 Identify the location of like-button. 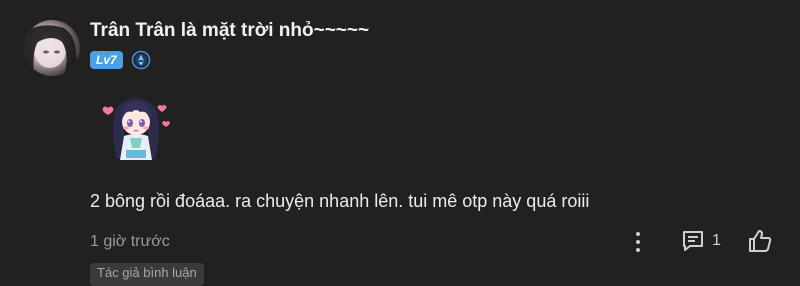
(760, 241).